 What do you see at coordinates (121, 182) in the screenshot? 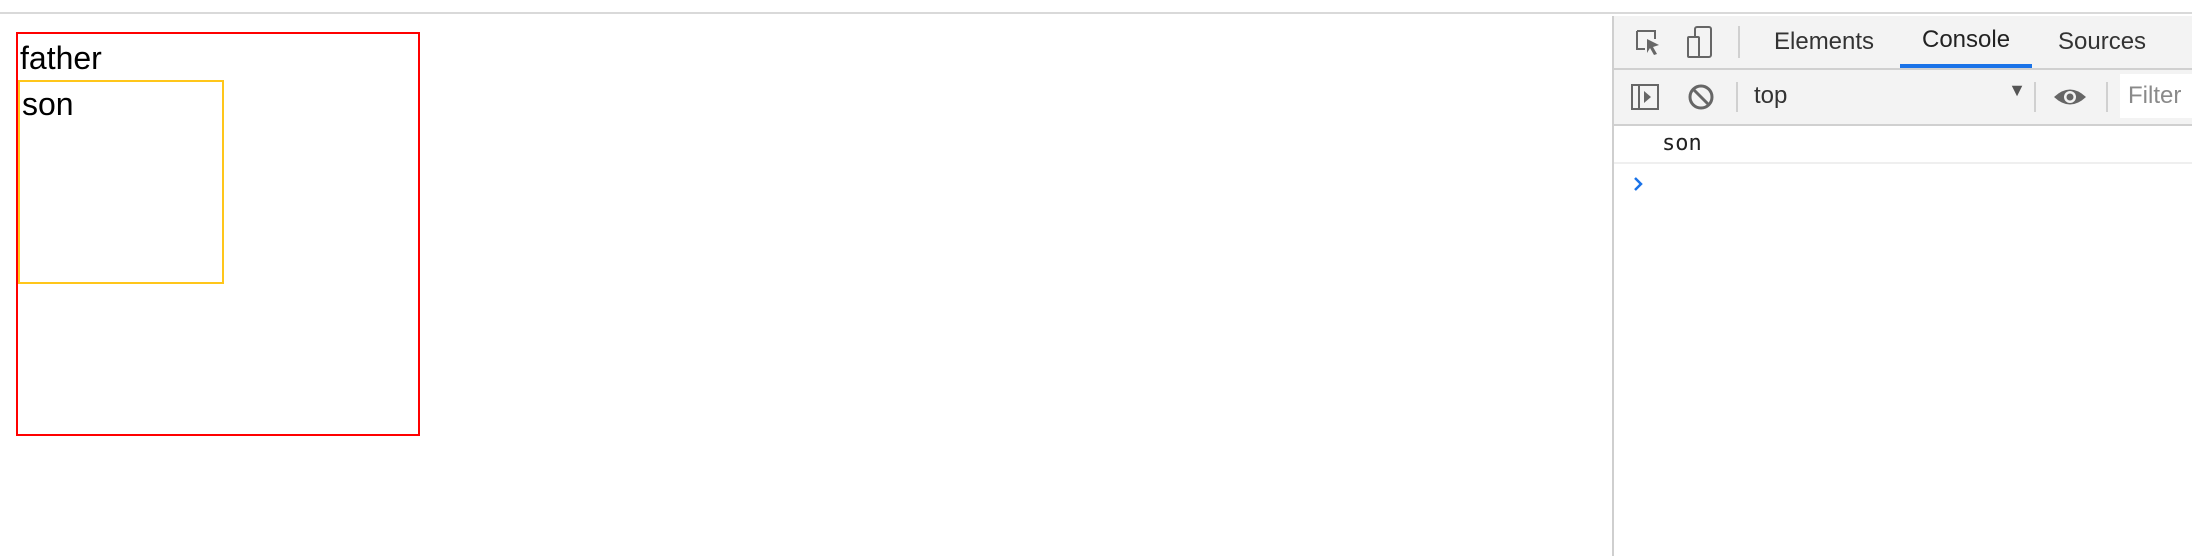
I see `son-box: son` at bounding box center [121, 182].